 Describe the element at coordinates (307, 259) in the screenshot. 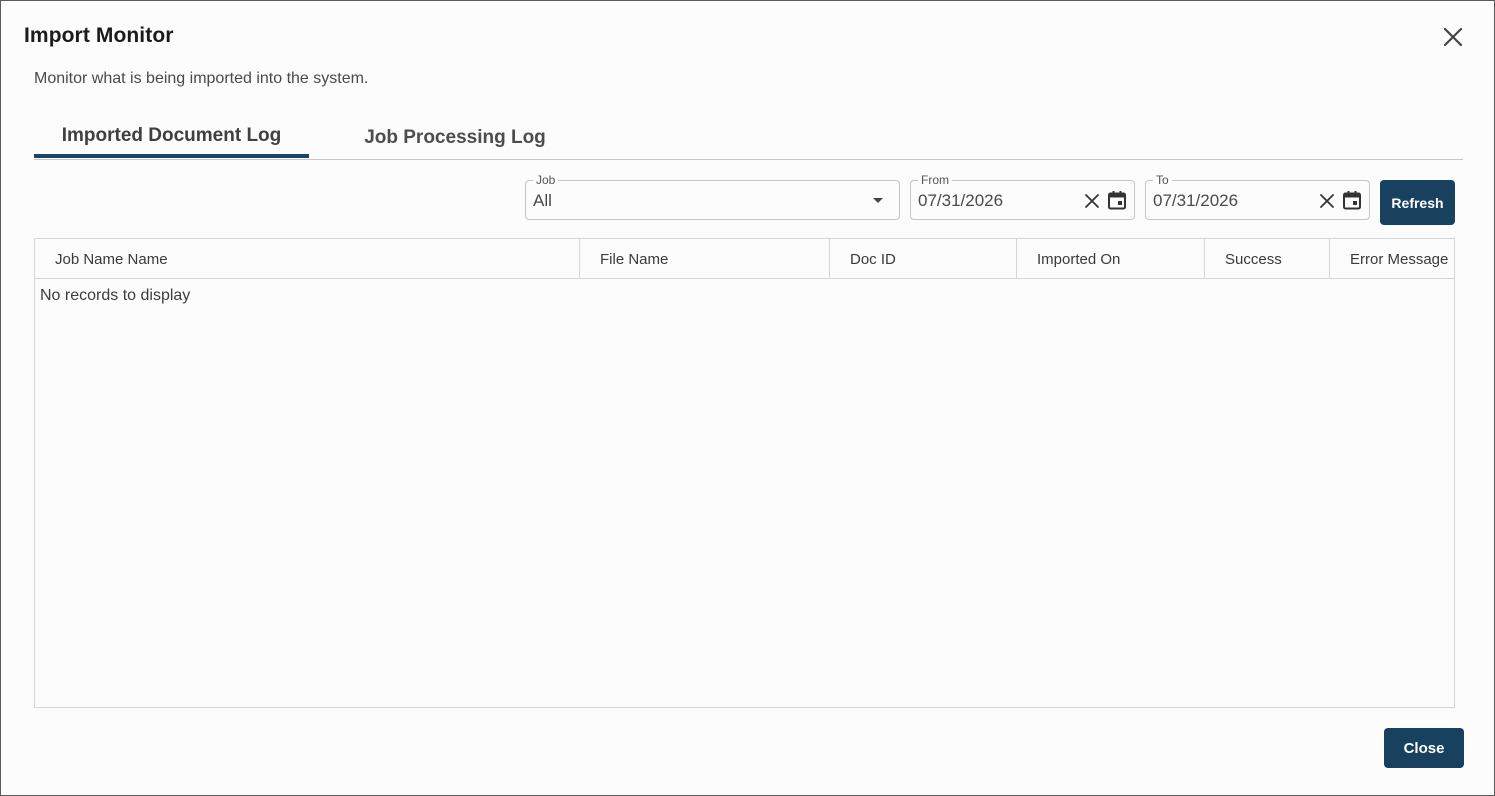

I see `column-header-job-name: Job Name Name` at that location.